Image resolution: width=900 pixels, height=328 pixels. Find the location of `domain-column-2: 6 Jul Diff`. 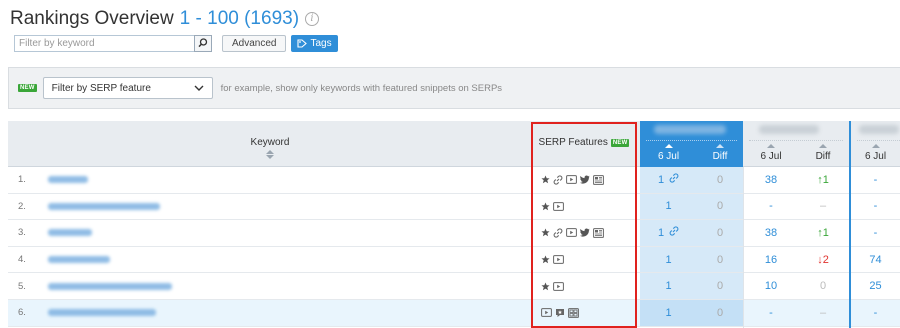

domain-column-2: 6 Jul Diff is located at coordinates (796, 144).